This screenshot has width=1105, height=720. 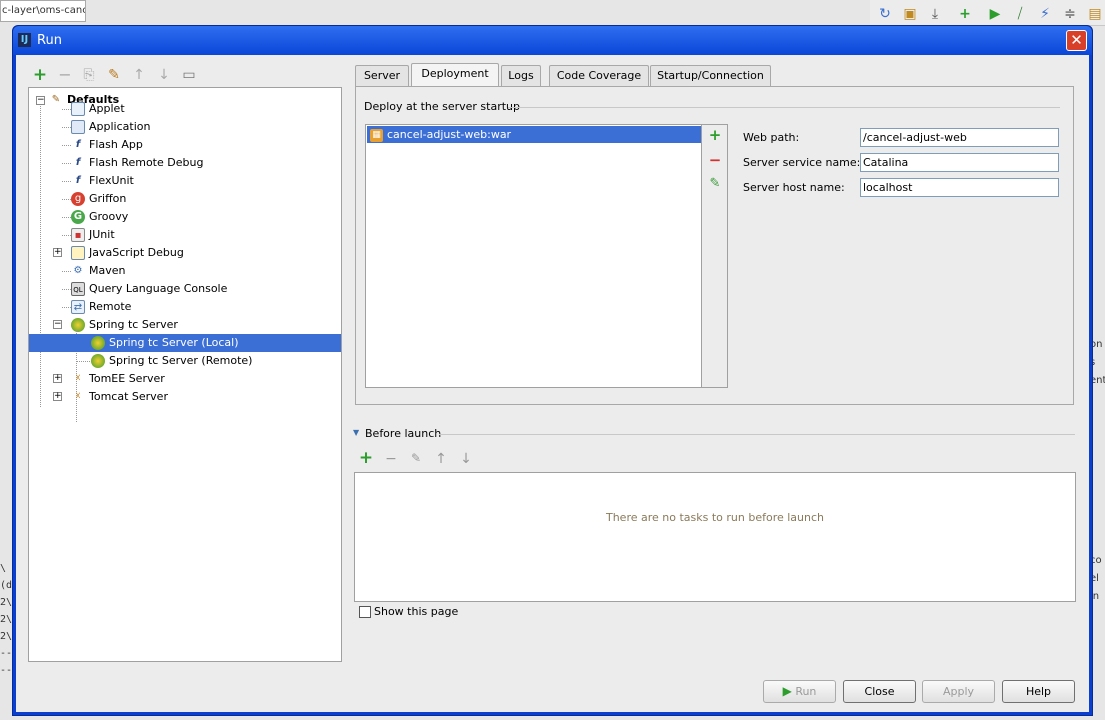 What do you see at coordinates (959, 162) in the screenshot?
I see `server-service-name-input` at bounding box center [959, 162].